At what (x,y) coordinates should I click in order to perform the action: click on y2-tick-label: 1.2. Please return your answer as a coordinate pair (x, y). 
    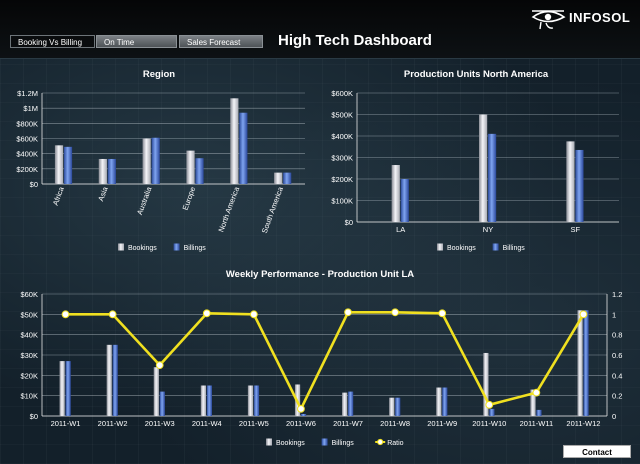
    Looking at the image, I should click on (617, 294).